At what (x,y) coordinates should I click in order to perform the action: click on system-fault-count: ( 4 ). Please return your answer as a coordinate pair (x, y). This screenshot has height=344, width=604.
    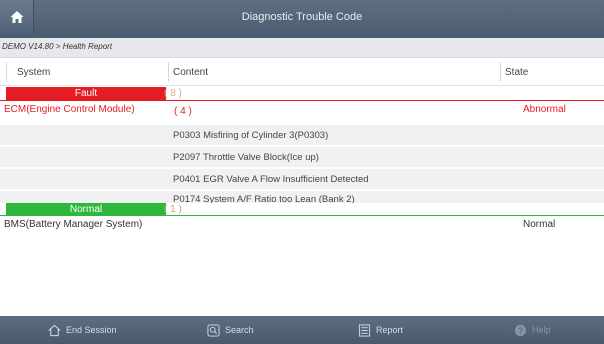
    Looking at the image, I should click on (183, 111).